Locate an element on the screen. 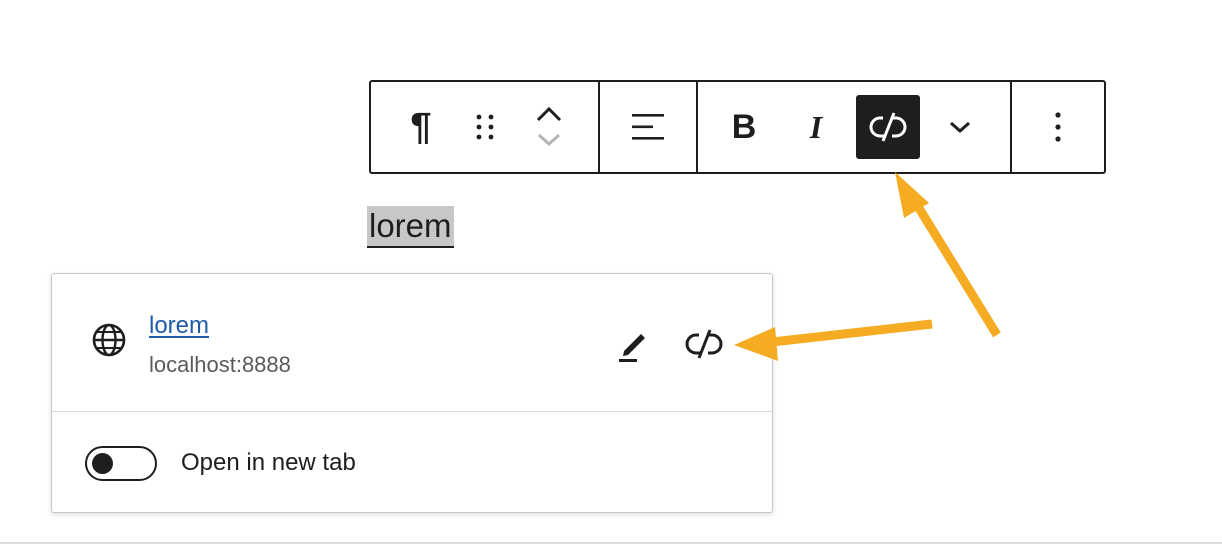  options-button is located at coordinates (1058, 127).